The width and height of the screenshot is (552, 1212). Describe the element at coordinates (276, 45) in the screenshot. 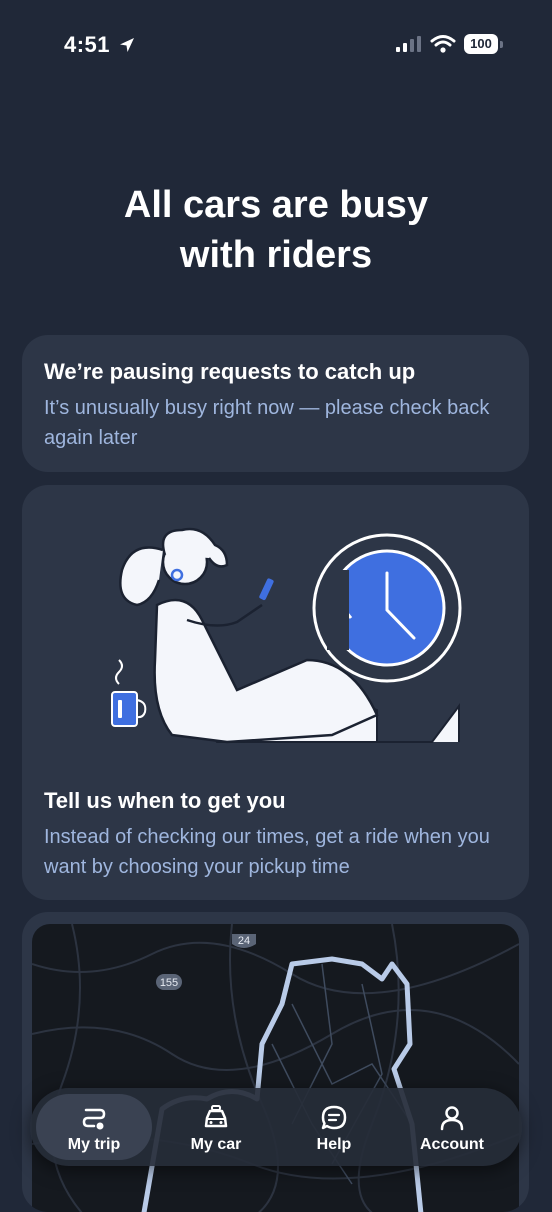

I see `status-bar: 4:51 100` at that location.